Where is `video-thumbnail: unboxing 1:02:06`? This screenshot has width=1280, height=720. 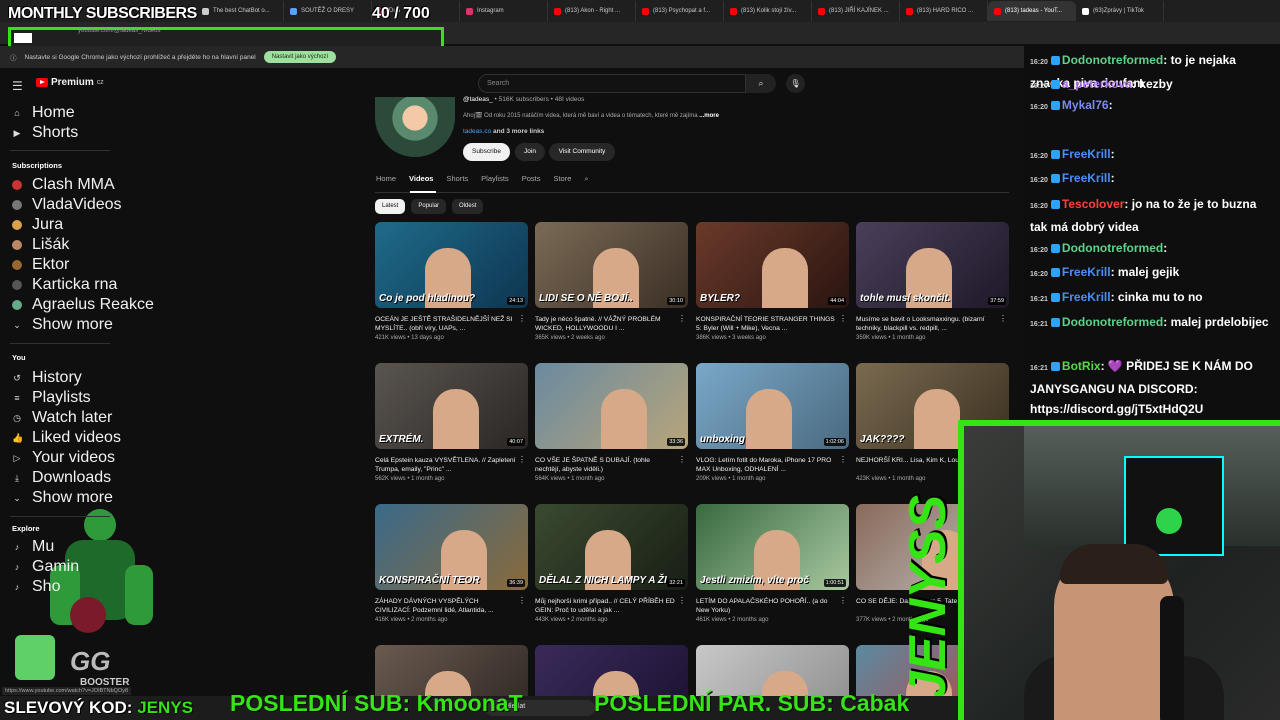 video-thumbnail: unboxing 1:02:06 is located at coordinates (772, 406).